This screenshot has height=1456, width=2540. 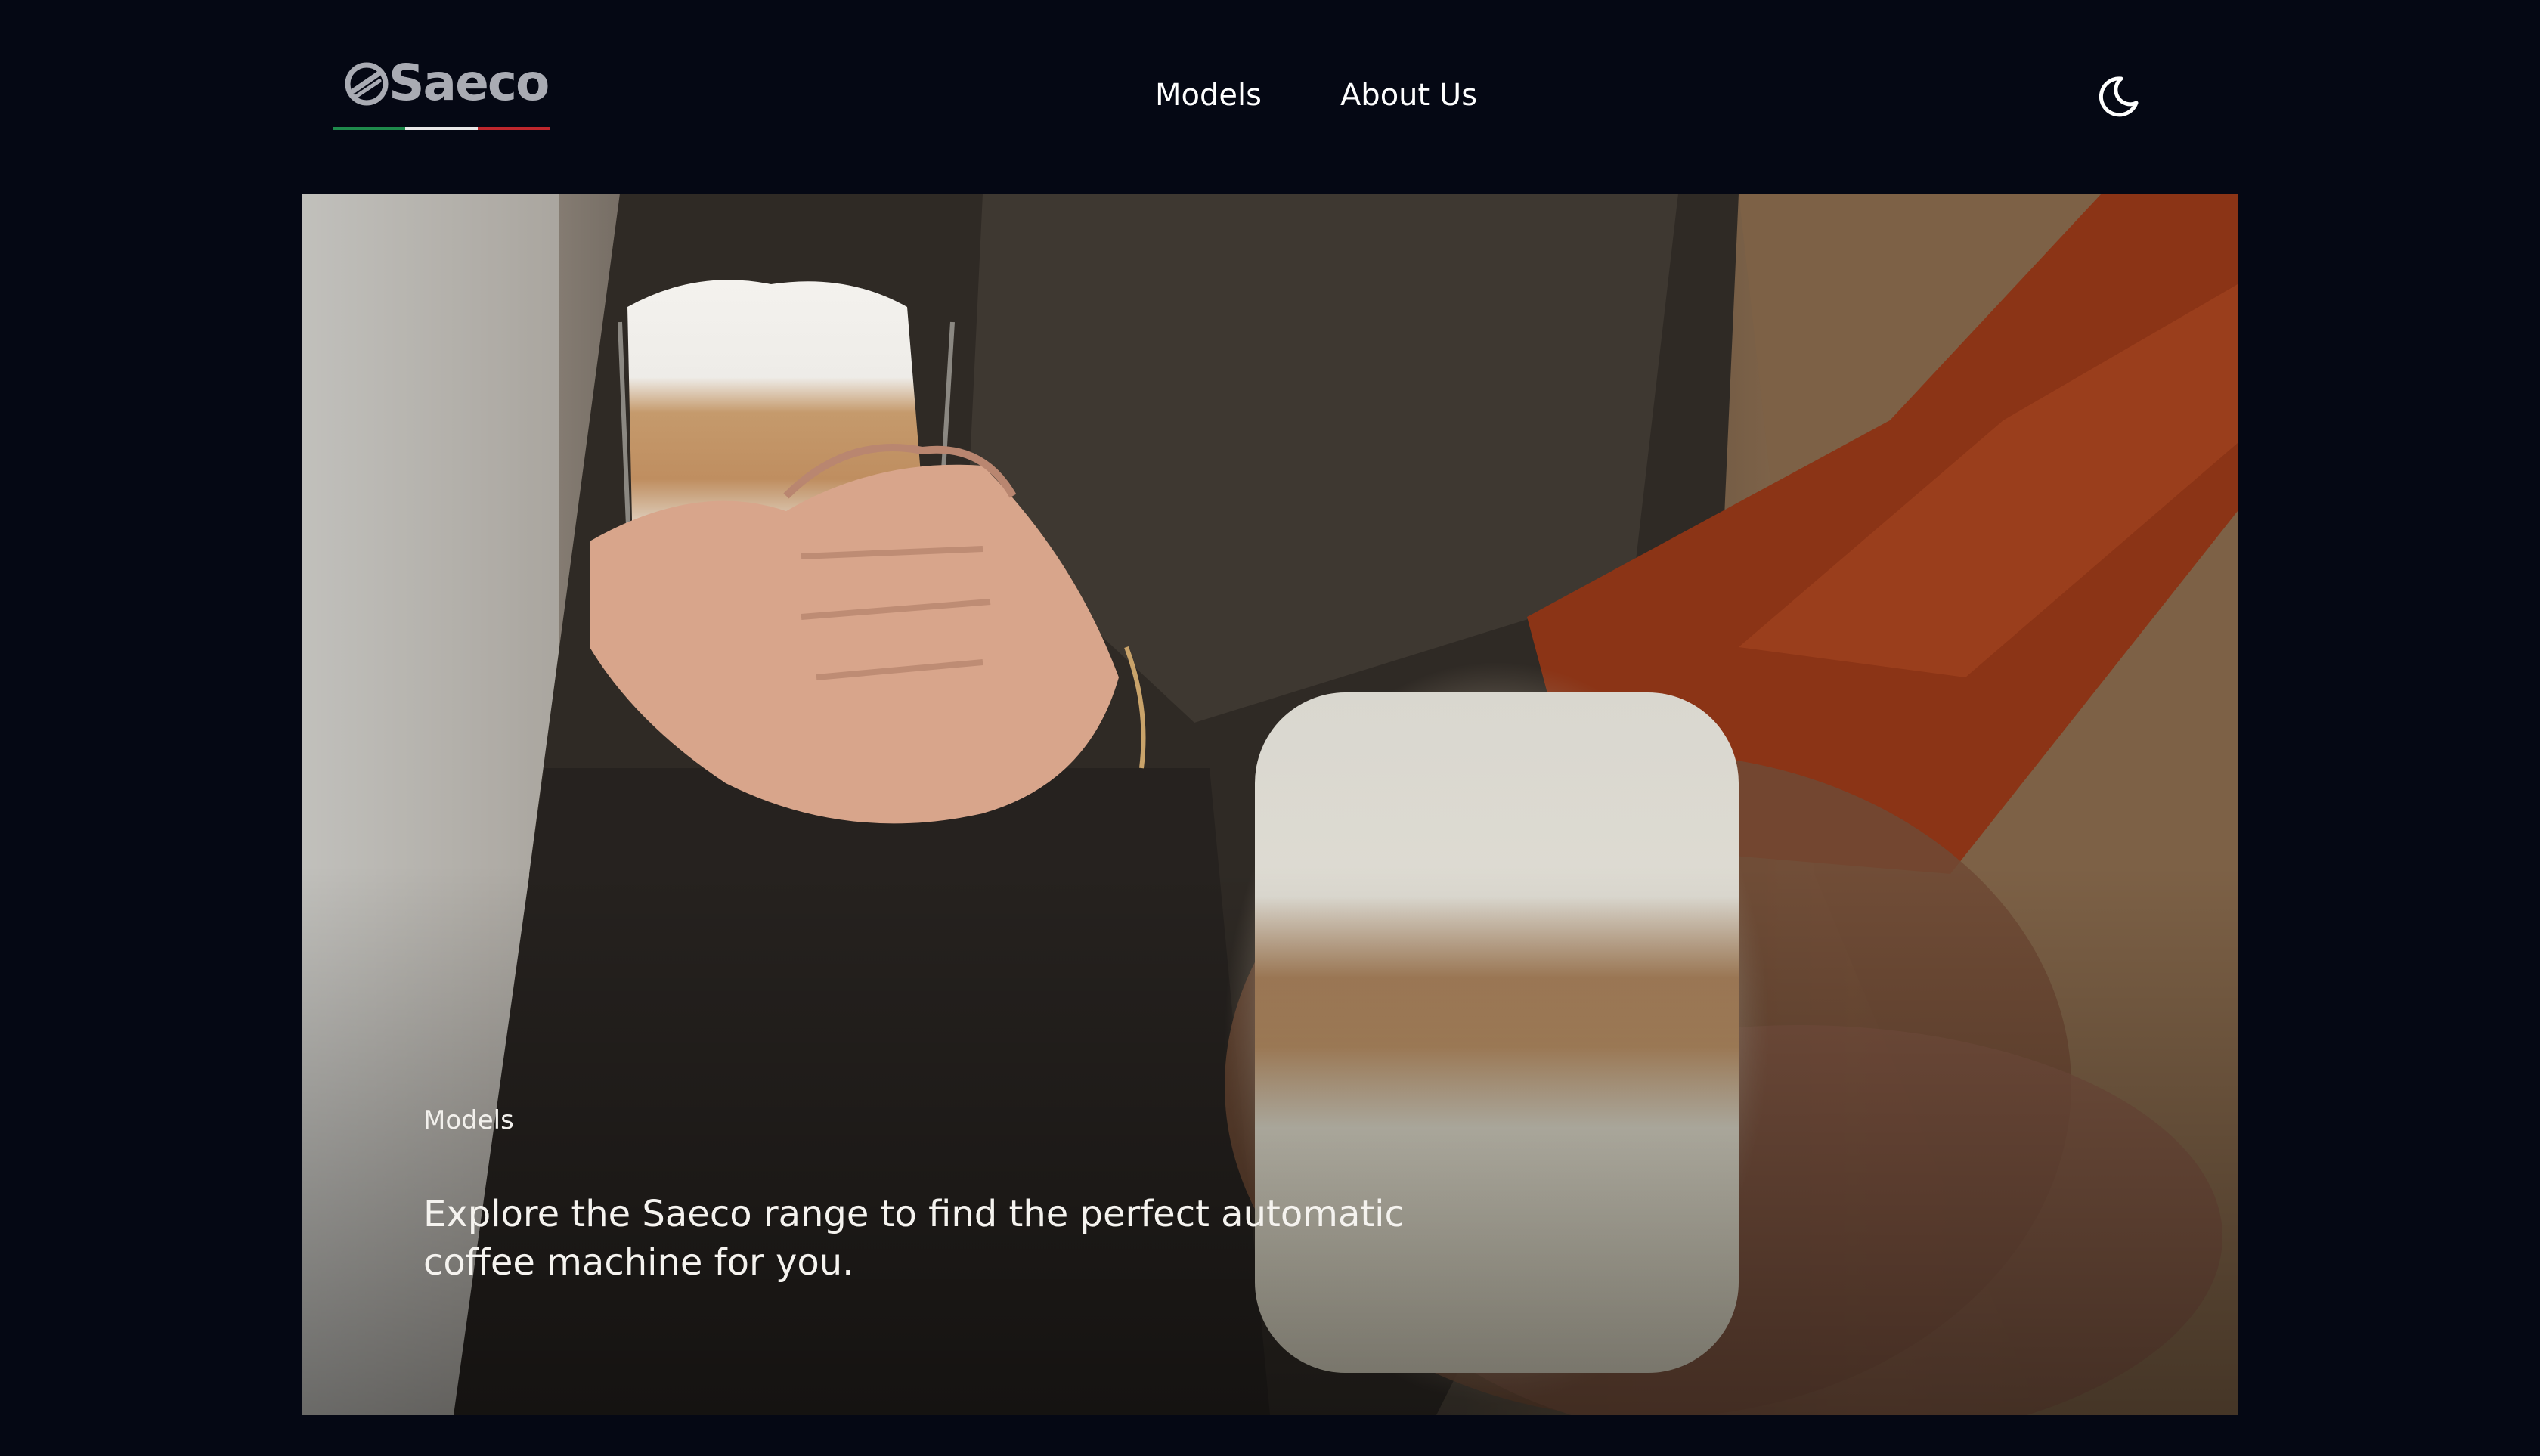 I want to click on saeco-logo-mark-icon, so click(x=367, y=84).